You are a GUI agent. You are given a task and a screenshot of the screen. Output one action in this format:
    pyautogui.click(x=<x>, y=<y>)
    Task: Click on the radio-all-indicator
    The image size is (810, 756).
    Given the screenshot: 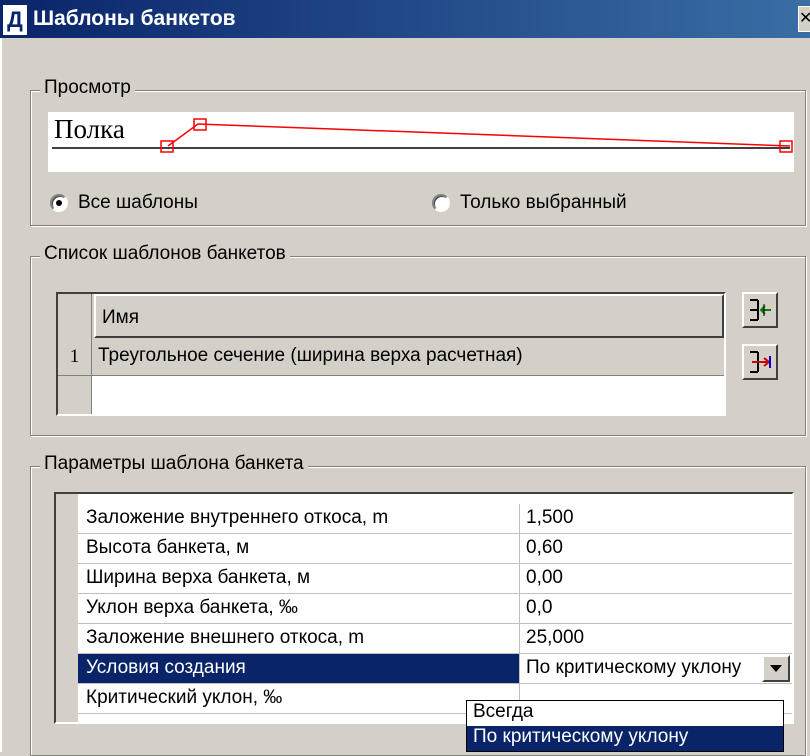 What is the action you would take?
    pyautogui.click(x=59, y=203)
    